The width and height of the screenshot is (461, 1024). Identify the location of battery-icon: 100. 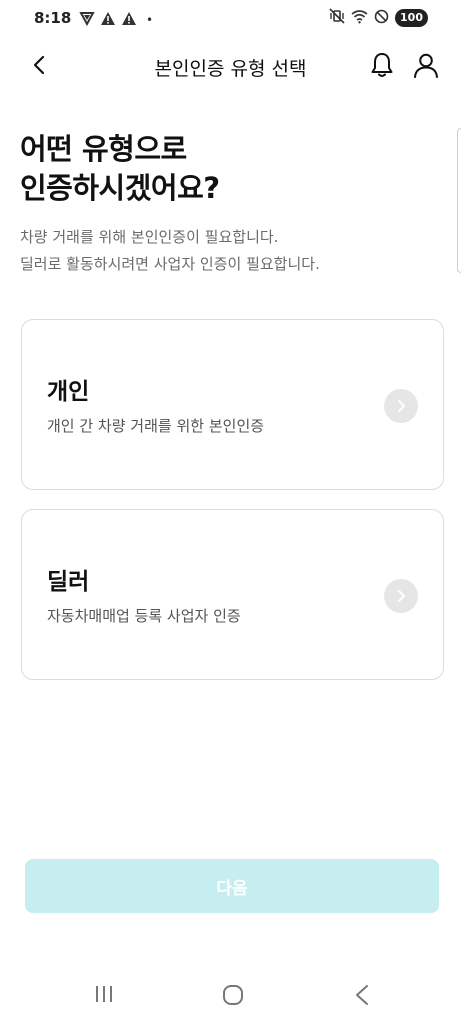
(411, 18).